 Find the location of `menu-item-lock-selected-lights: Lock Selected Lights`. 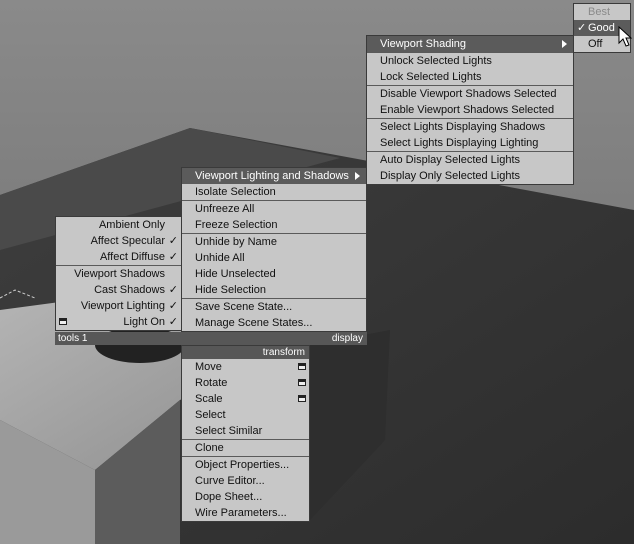

menu-item-lock-selected-lights: Lock Selected Lights is located at coordinates (470, 77).